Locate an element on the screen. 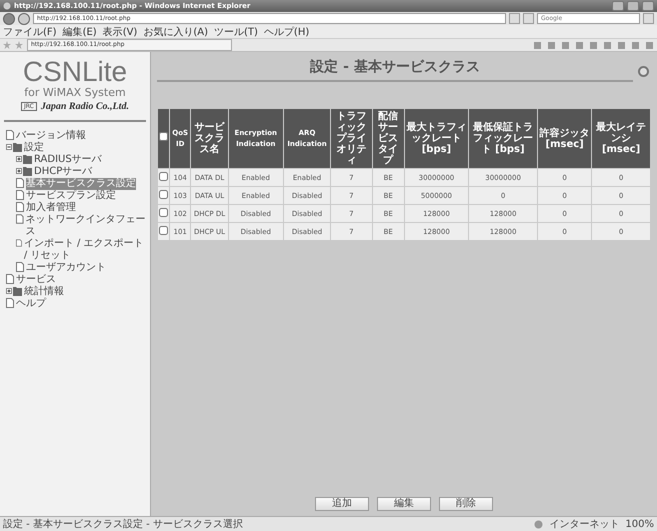  action-button: 削除 is located at coordinates (466, 504).